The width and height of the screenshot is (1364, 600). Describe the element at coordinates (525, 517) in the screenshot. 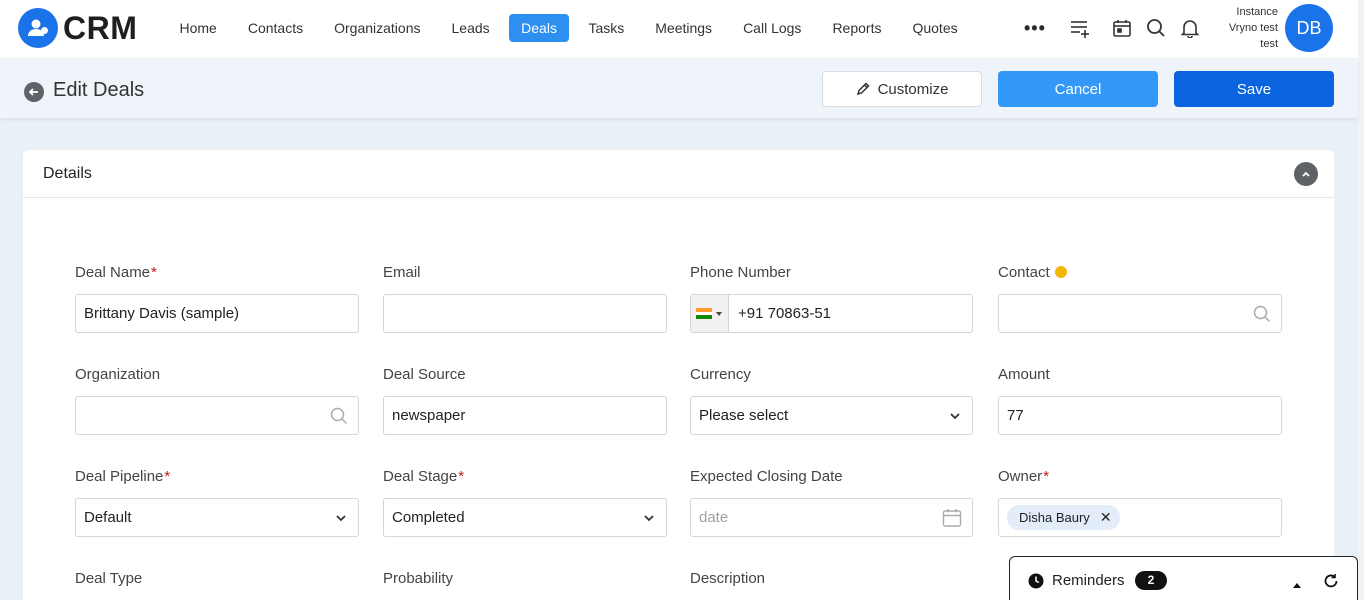

I see `deal-stage-select: Completed` at that location.